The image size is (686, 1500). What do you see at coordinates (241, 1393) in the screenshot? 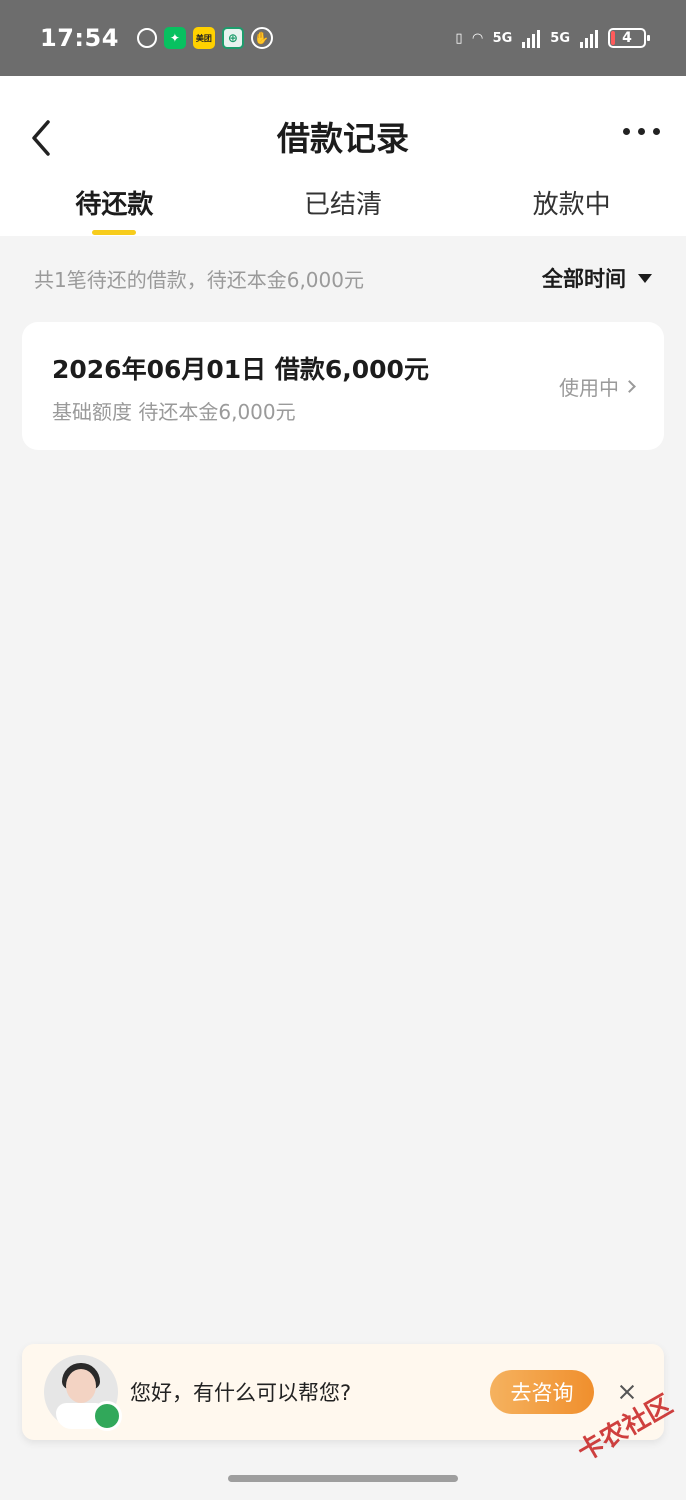
I see `chat-greeting: 您好，有什么可以帮您?` at bounding box center [241, 1393].